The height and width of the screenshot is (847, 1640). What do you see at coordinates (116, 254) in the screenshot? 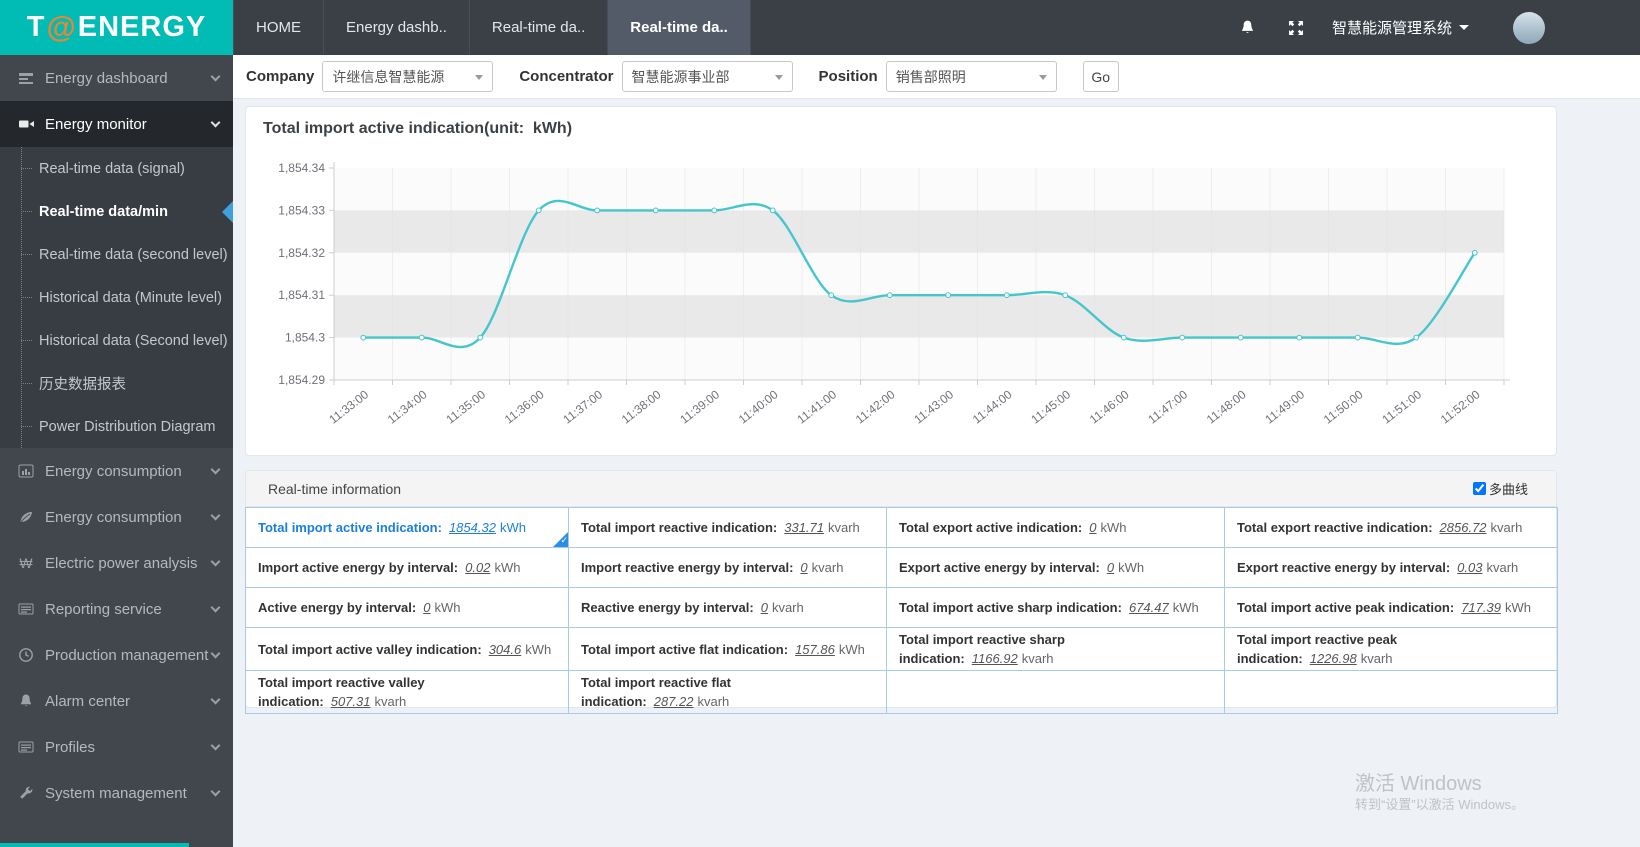
I see `submenu-item-real-time-data-second-level: Real-time data (second level)` at bounding box center [116, 254].